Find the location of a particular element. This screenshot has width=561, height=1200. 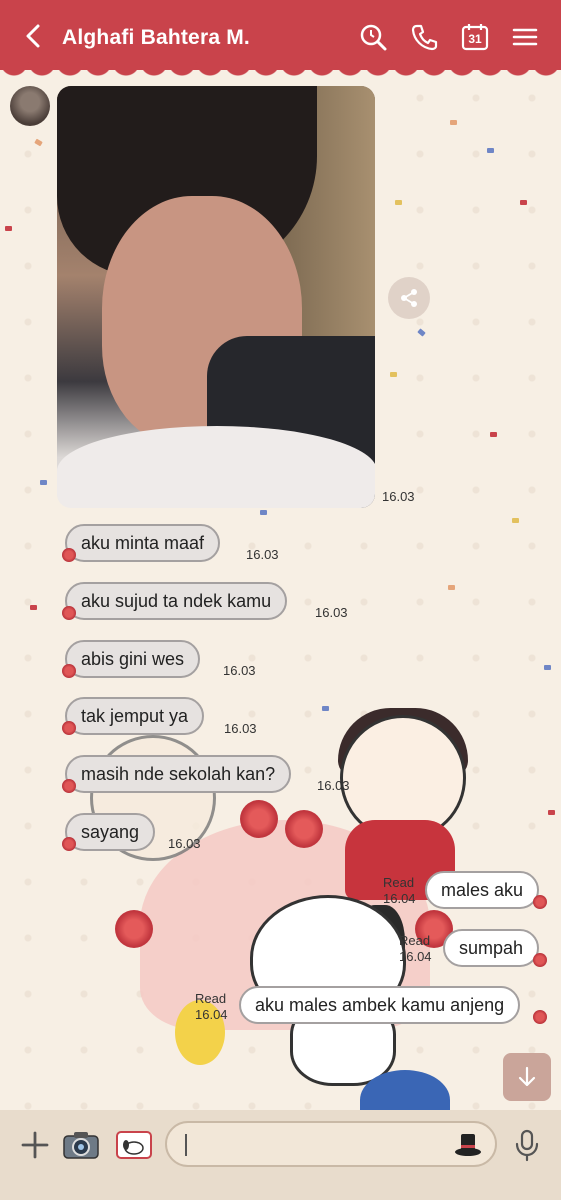

header-scallop-edge is located at coordinates (280, 70).